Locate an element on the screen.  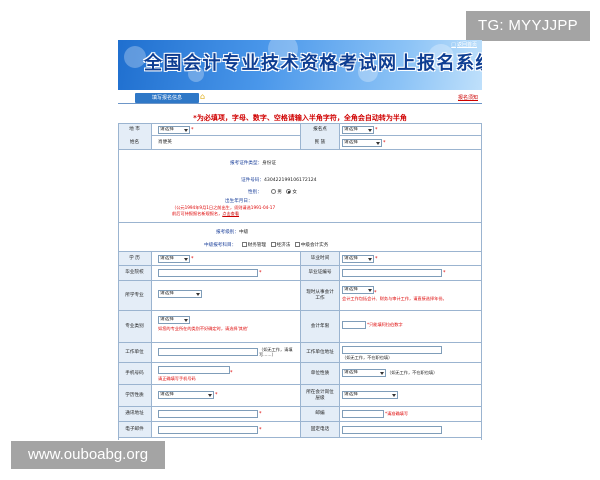
address-input is located at coordinates (208, 414).